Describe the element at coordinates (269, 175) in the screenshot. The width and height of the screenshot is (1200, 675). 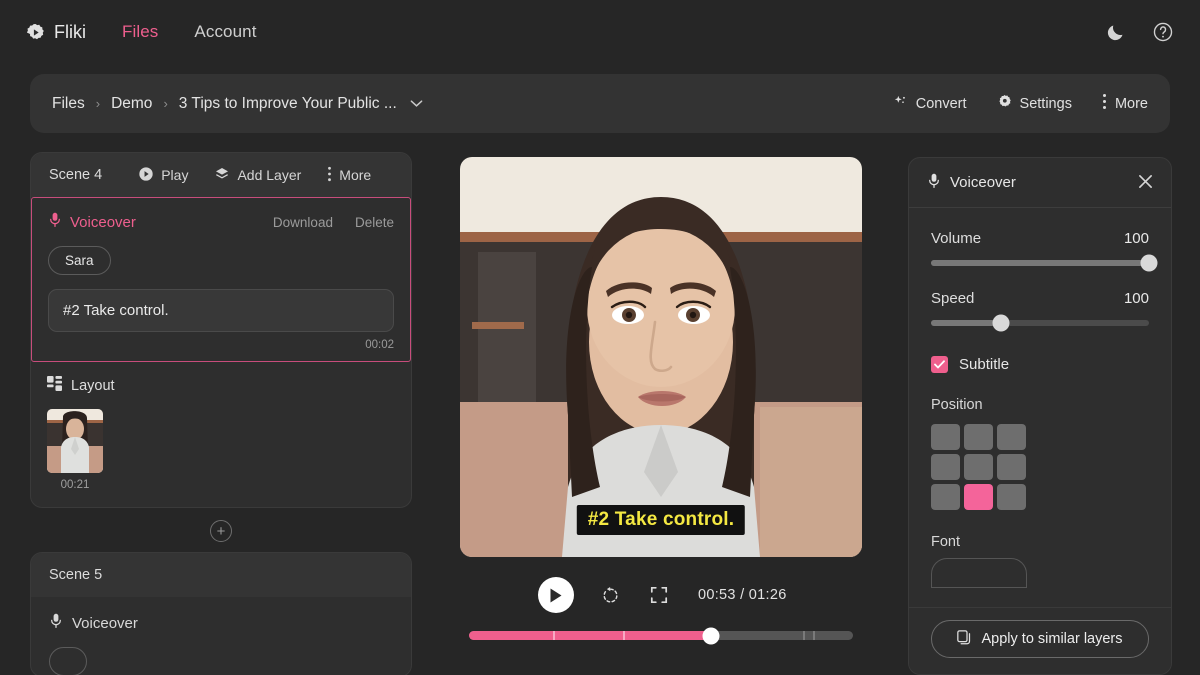
I see `add-layer-label: Add Layer` at that location.